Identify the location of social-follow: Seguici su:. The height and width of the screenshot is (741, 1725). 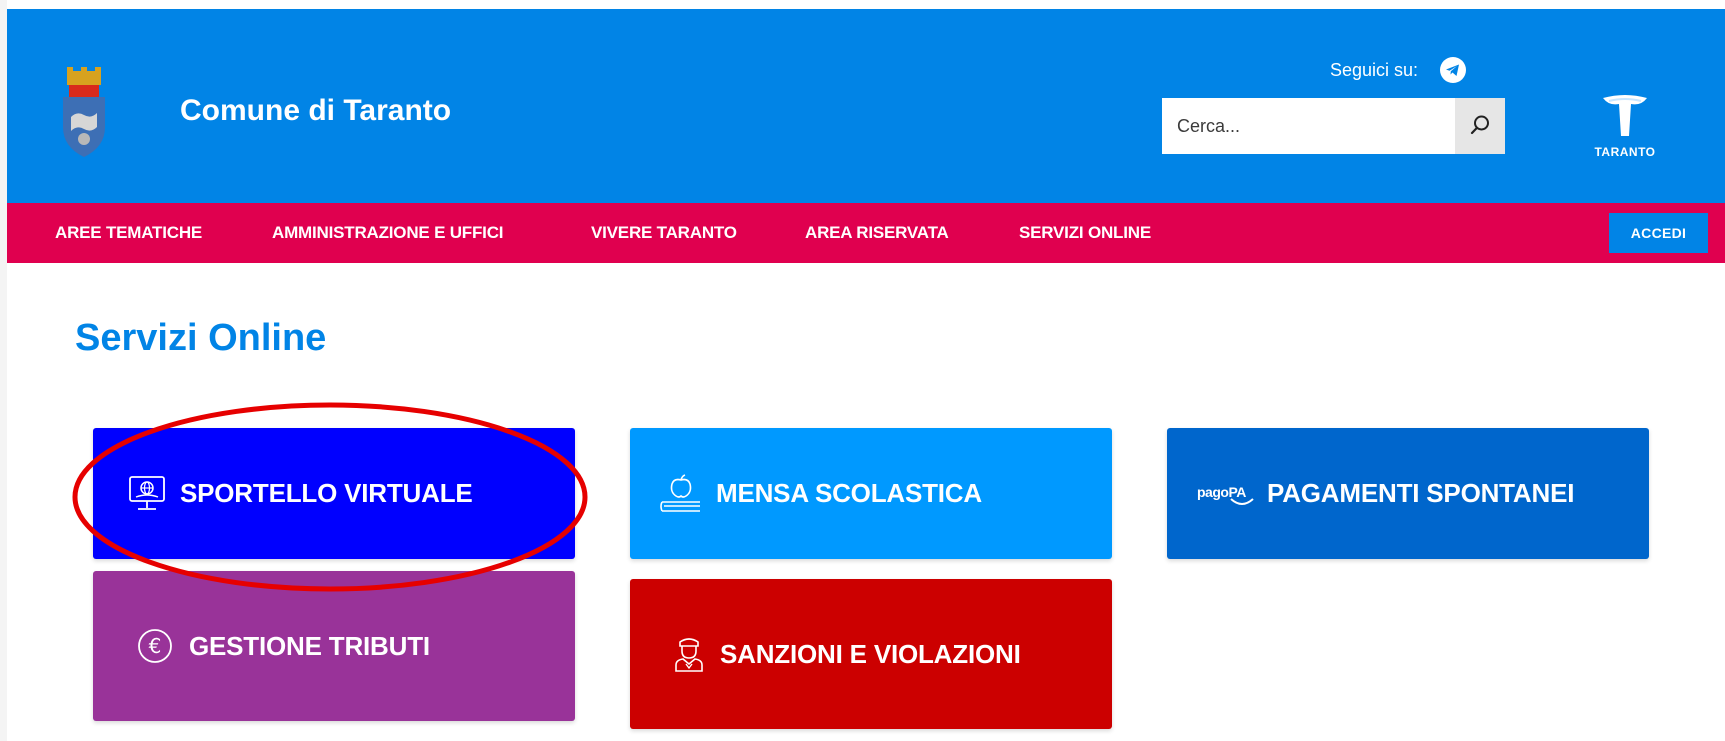
(1398, 70).